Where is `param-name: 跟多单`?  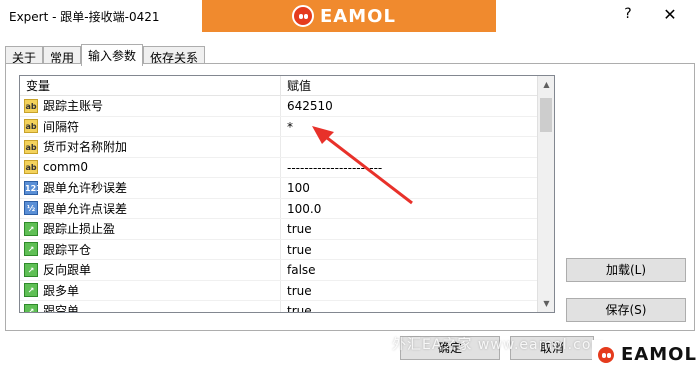 param-name: 跟多单 is located at coordinates (61, 290).